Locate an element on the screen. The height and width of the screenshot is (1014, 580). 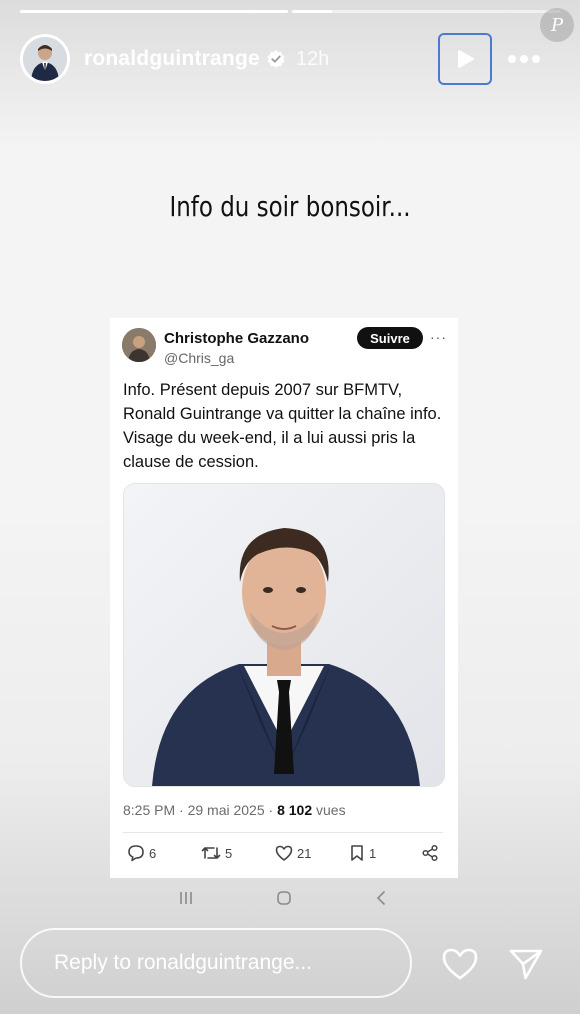
play-icon is located at coordinates (466, 59).